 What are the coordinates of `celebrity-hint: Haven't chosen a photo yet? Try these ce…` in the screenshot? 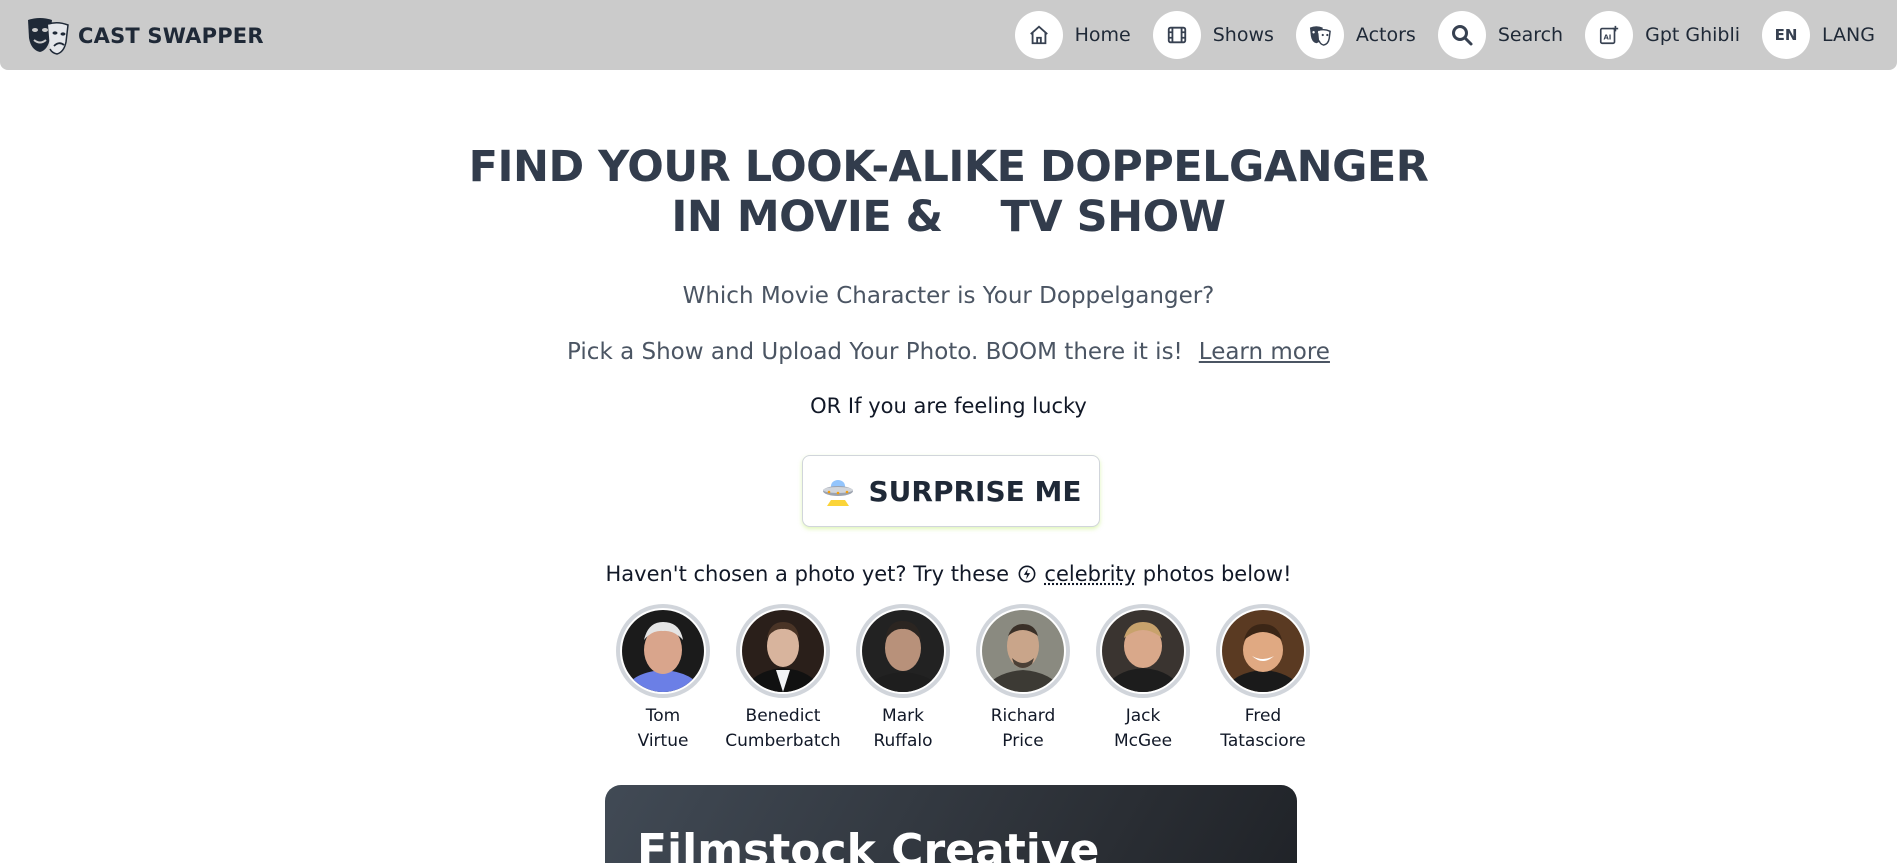 It's located at (948, 574).